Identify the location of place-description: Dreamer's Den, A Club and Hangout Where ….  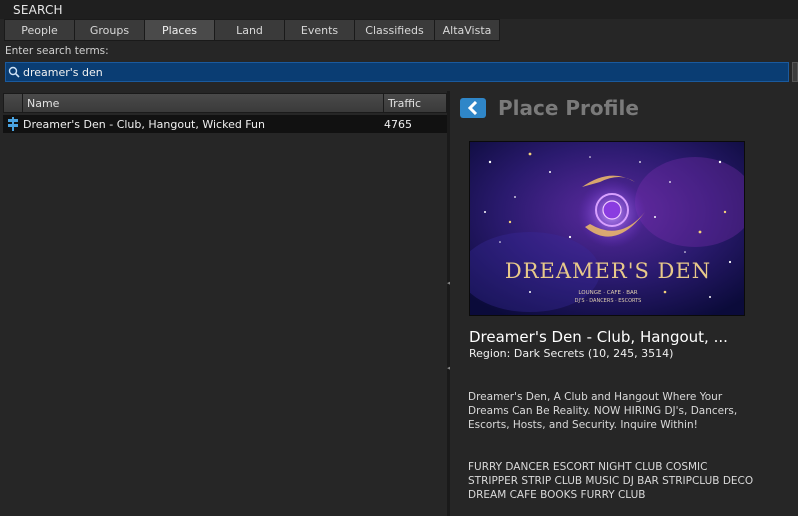
(603, 411).